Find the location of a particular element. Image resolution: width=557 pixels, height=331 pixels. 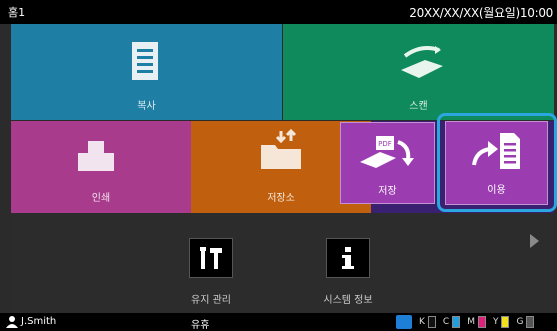

save-label: 저장 is located at coordinates (387, 191).